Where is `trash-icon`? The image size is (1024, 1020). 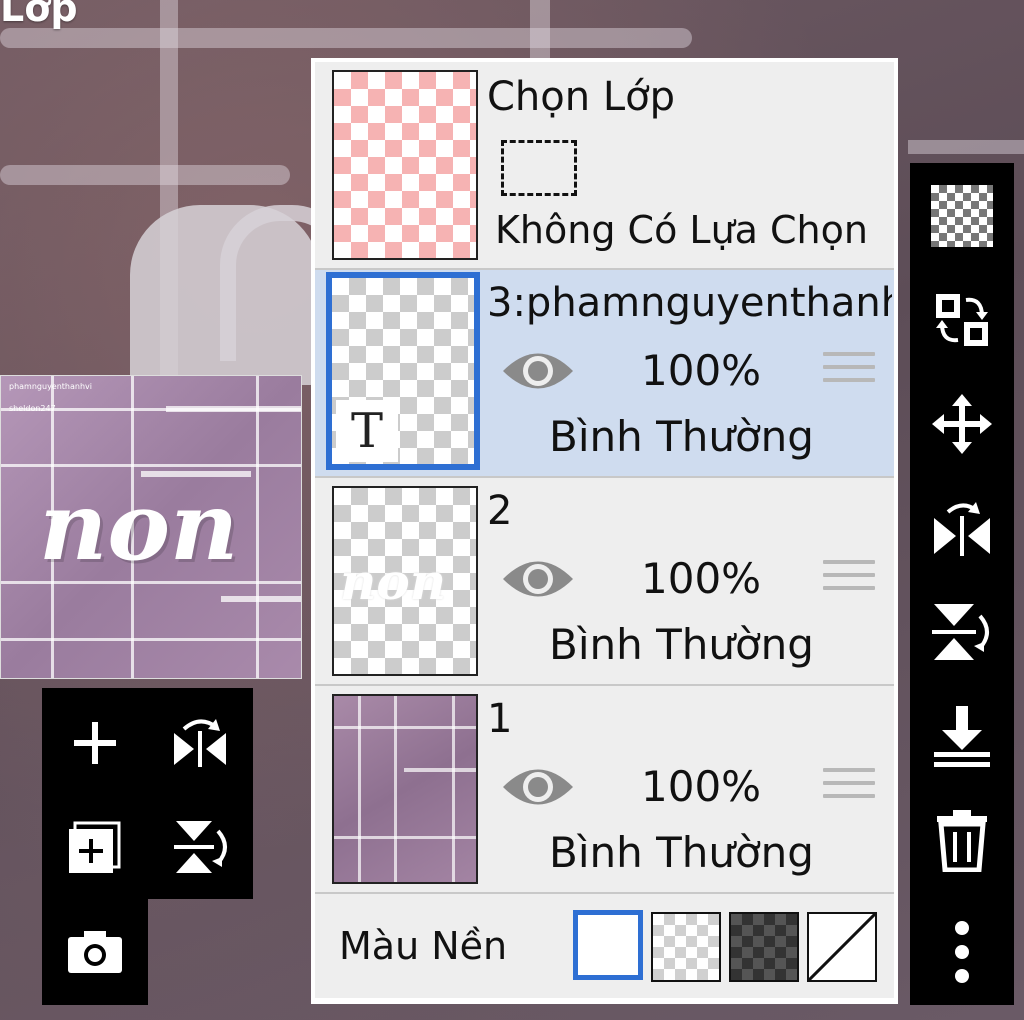
trash-icon is located at coordinates (962, 840).